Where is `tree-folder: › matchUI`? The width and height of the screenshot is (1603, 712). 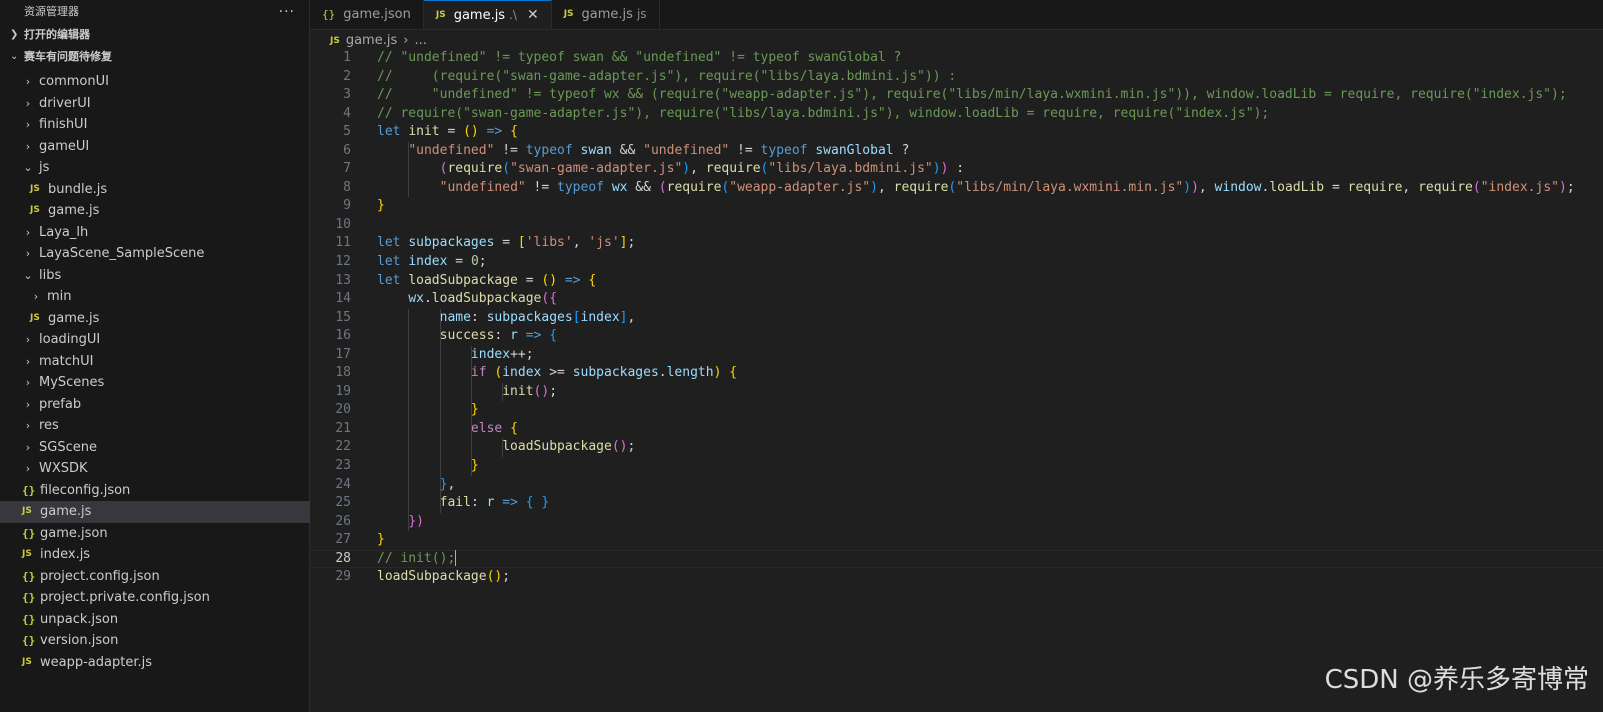
tree-folder: › matchUI is located at coordinates (155, 362).